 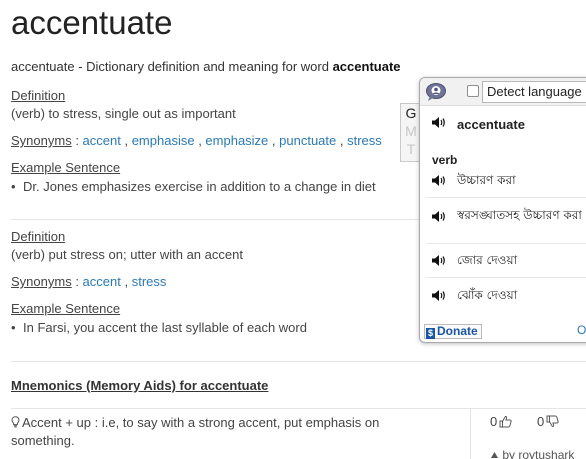 I want to click on tab-letter-t: T, so click(x=411, y=149).